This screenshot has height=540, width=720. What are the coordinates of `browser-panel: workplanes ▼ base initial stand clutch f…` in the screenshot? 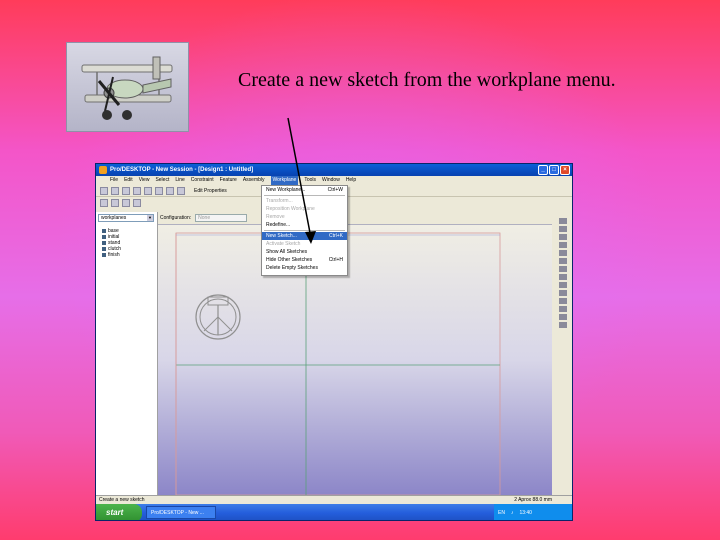 It's located at (127, 353).